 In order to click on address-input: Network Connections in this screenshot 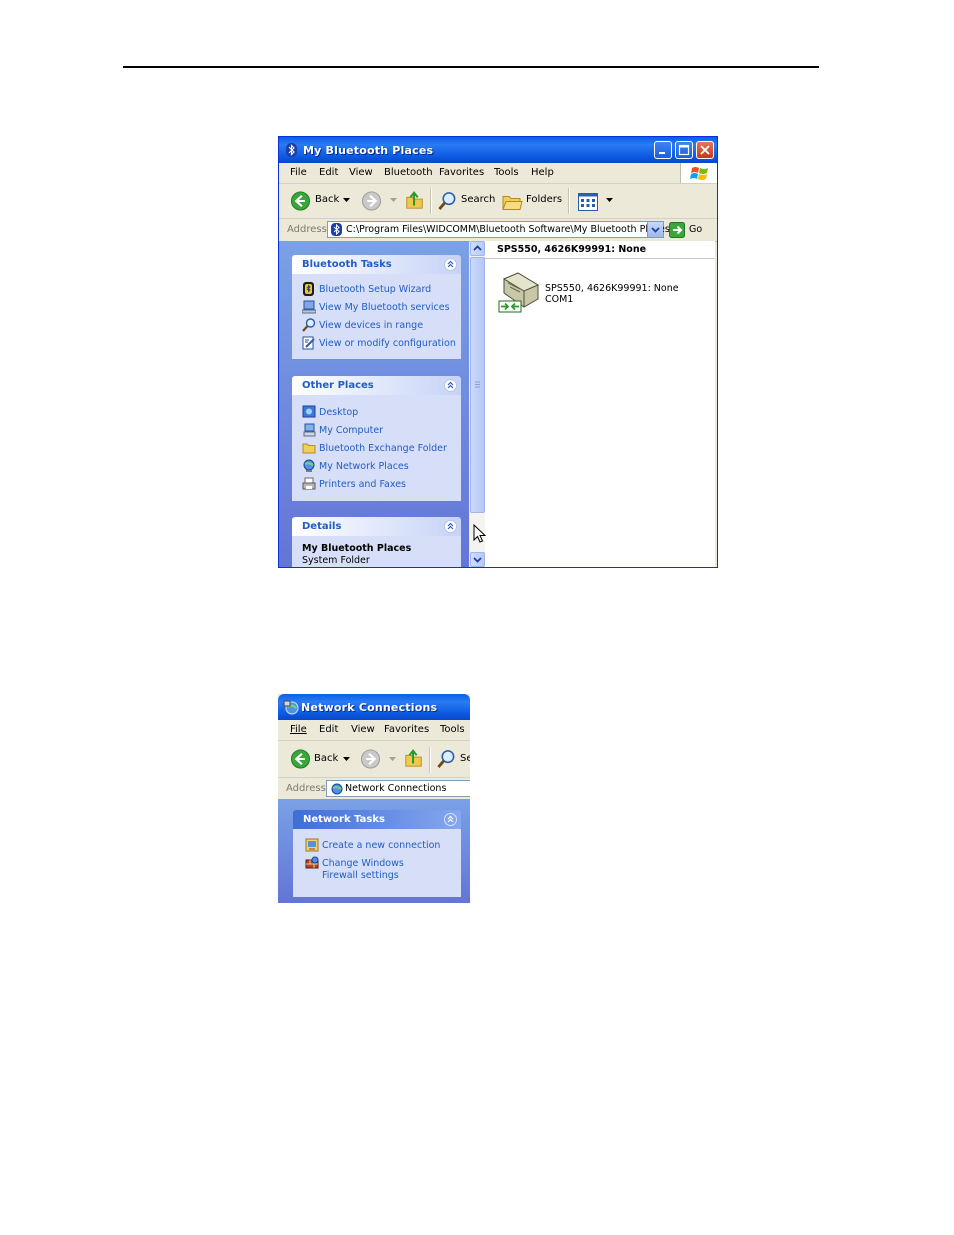, I will do `click(398, 788)`.